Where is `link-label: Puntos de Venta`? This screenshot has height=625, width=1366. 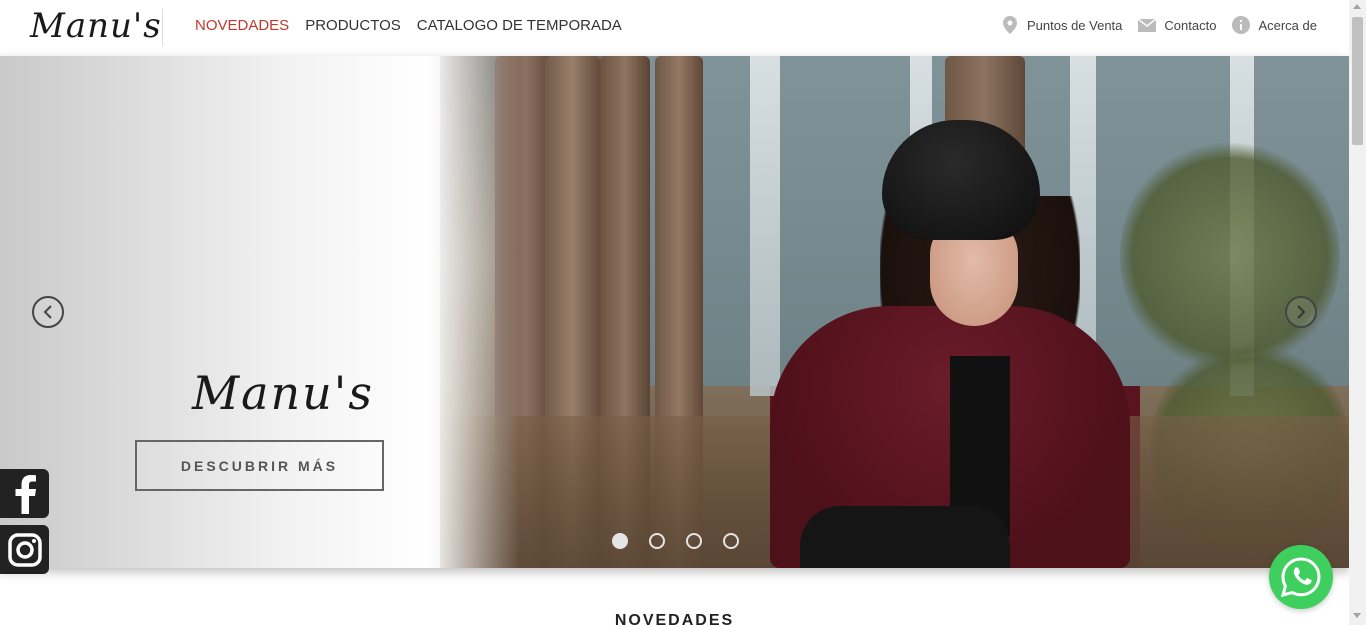
link-label: Puntos de Venta is located at coordinates (1074, 25).